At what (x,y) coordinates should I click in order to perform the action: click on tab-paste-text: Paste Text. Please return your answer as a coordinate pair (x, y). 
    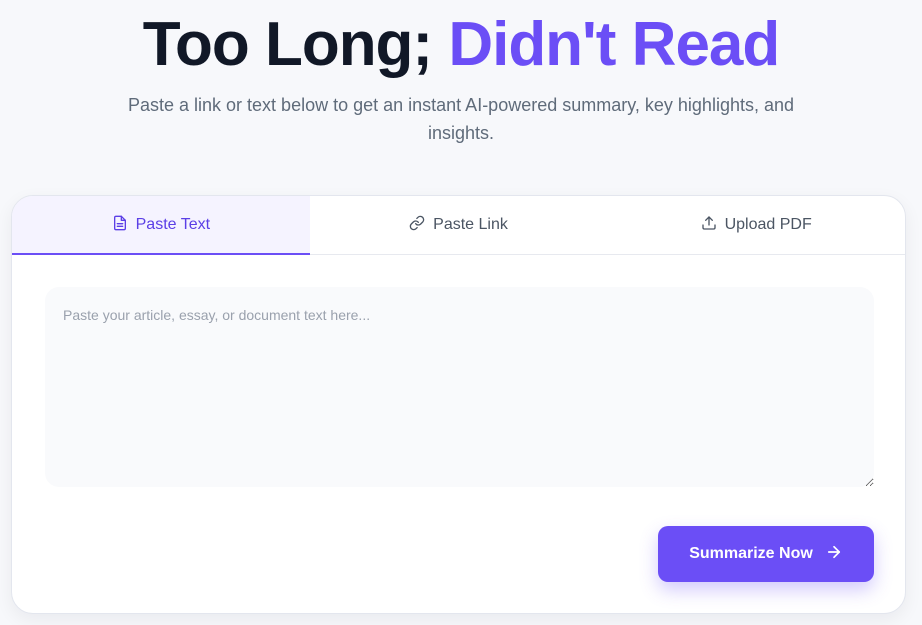
    Looking at the image, I should click on (161, 225).